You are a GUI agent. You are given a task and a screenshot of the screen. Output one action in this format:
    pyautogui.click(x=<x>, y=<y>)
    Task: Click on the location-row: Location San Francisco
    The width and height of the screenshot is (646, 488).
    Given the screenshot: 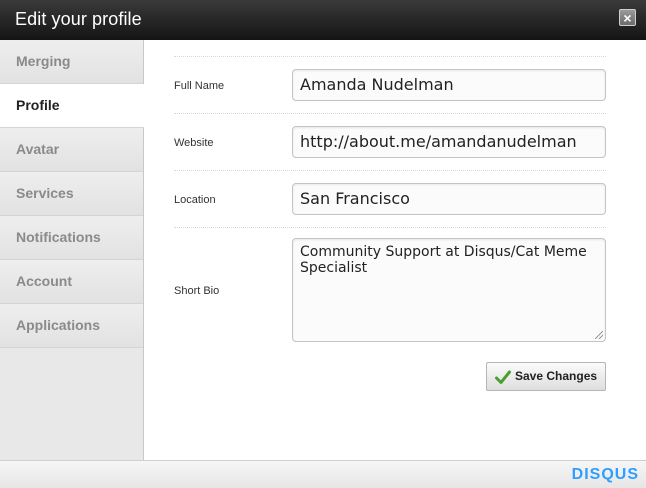 What is the action you would take?
    pyautogui.click(x=390, y=199)
    